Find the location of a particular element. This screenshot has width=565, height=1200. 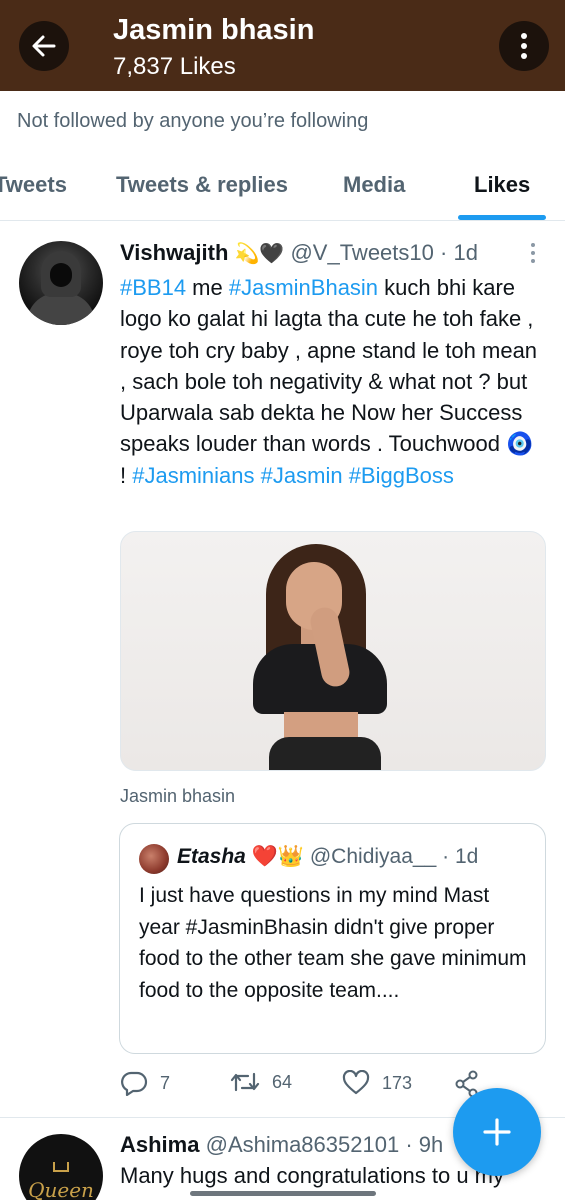

tweet-text: Many hugs and congratulations to u my is located at coordinates (312, 1175).